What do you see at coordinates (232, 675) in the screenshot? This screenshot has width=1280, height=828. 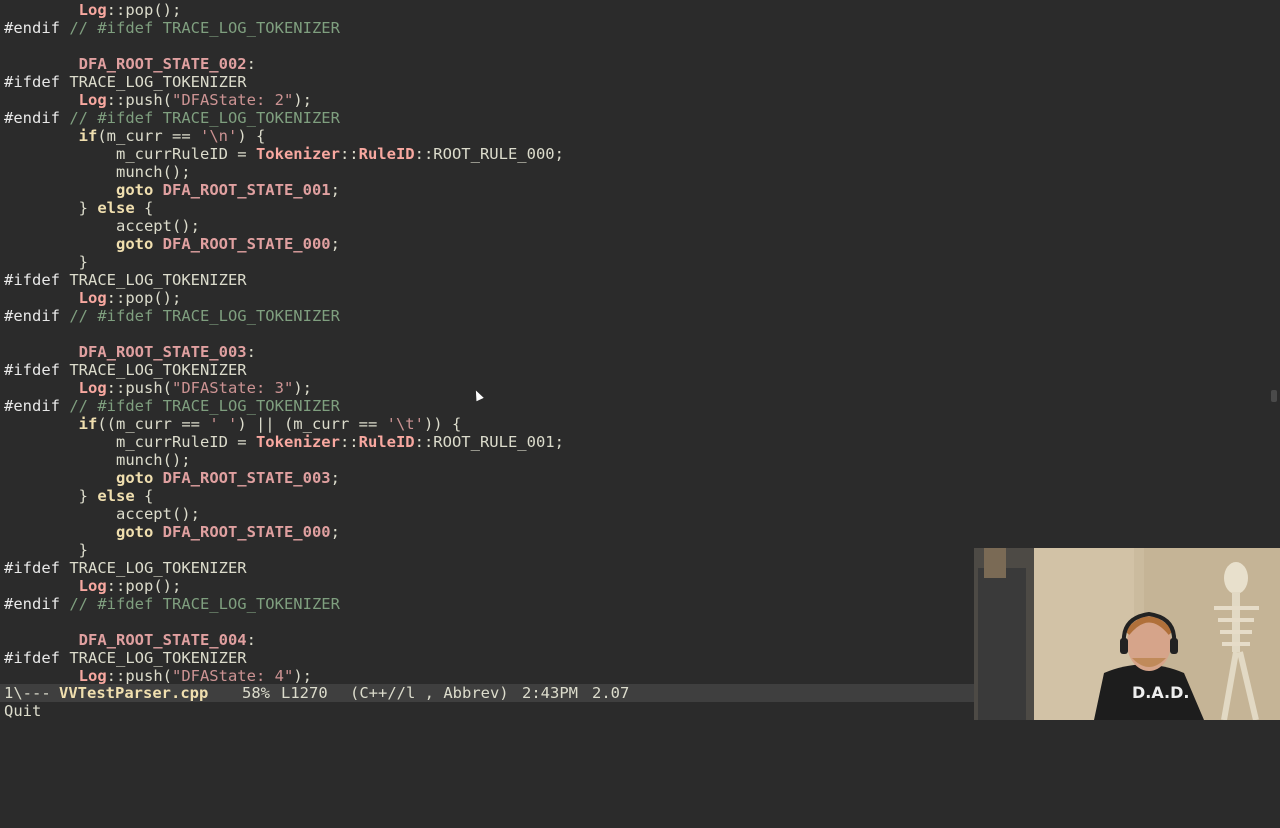 I see `code-token: "DFAState: 4"` at bounding box center [232, 675].